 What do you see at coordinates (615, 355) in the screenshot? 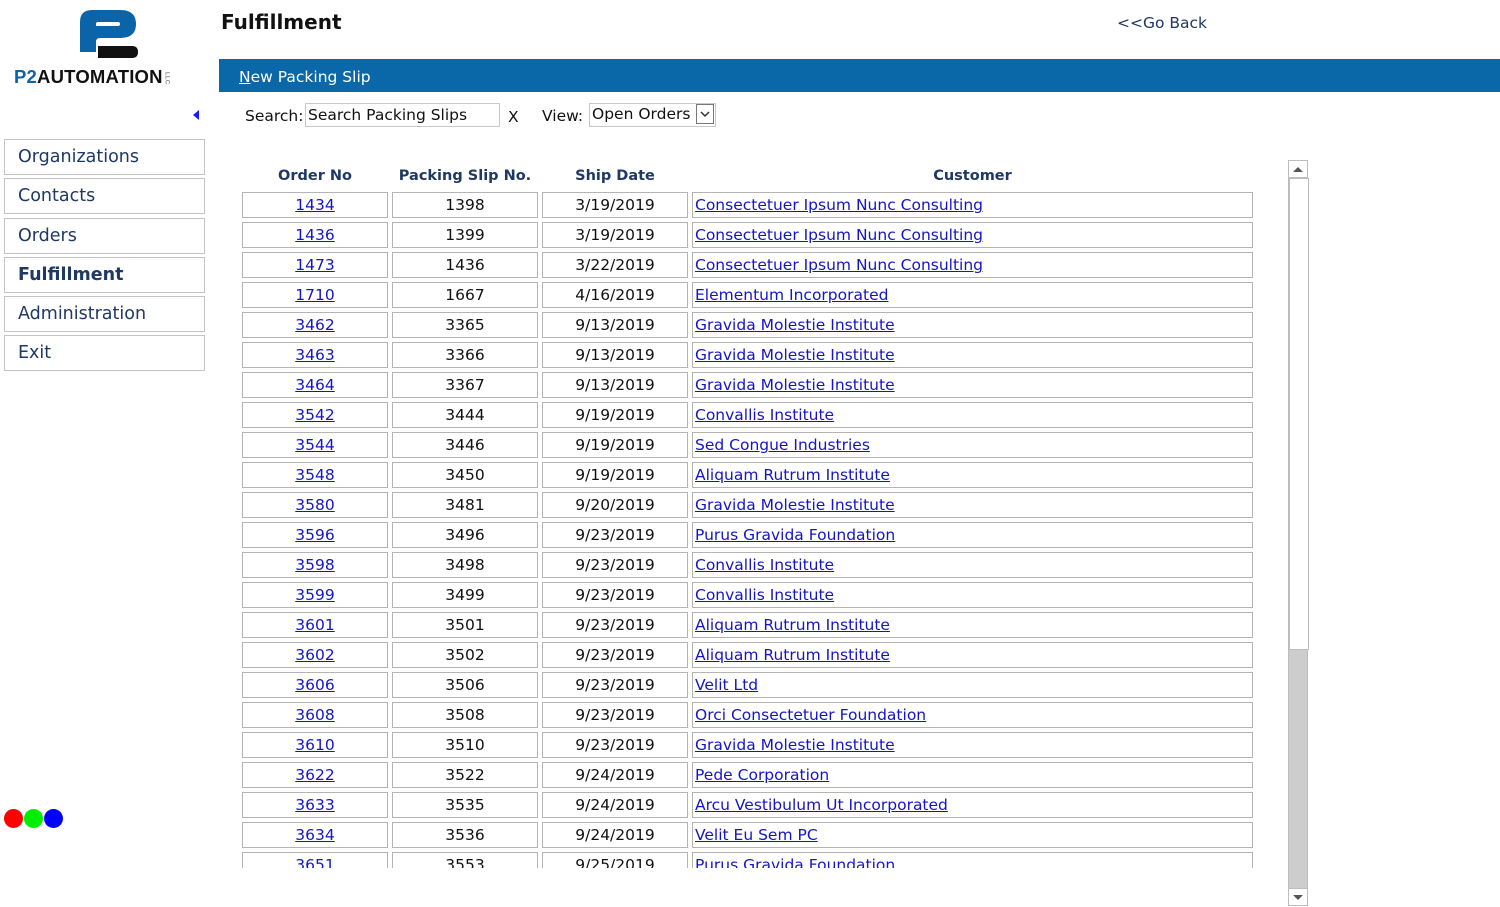
I see `ship-date-cell: 9/13/2019` at bounding box center [615, 355].